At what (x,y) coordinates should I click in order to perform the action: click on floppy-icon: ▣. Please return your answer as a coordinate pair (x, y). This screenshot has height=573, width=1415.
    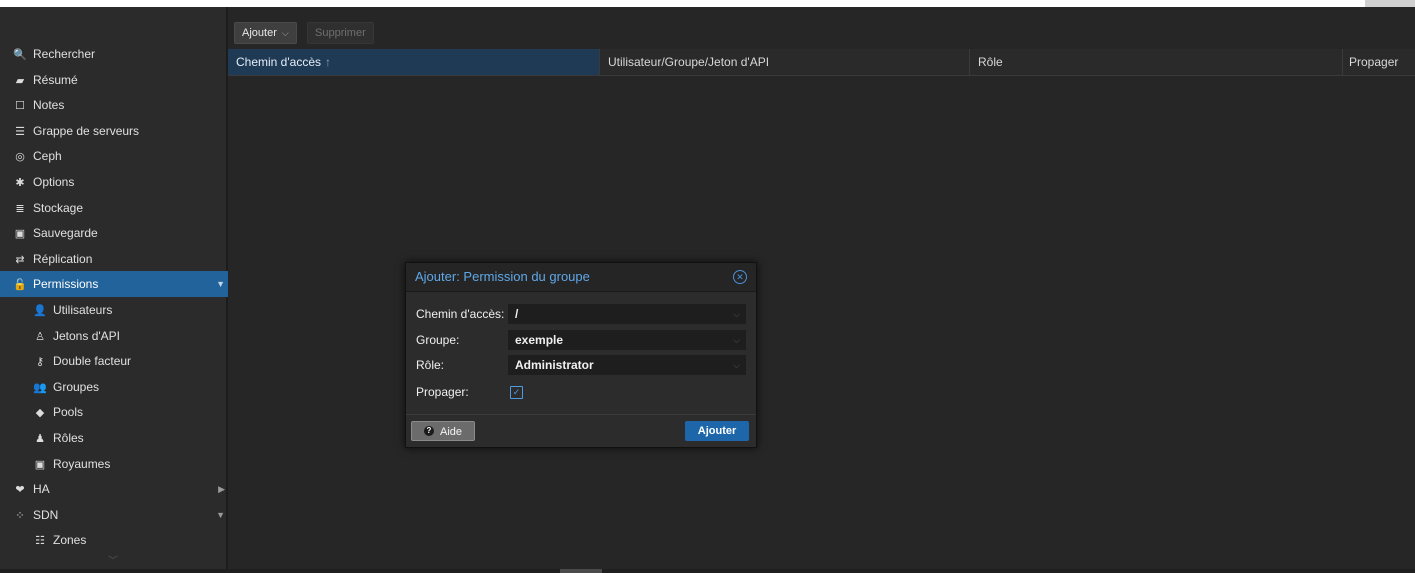
    Looking at the image, I should click on (20, 233).